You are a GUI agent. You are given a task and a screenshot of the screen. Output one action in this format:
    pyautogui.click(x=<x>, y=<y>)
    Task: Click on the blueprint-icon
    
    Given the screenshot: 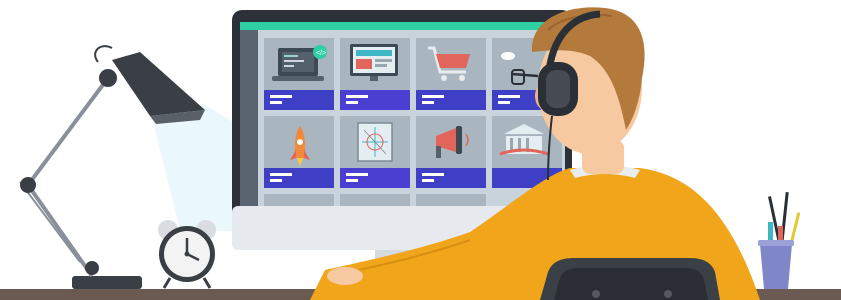 What is the action you would take?
    pyautogui.click(x=375, y=142)
    